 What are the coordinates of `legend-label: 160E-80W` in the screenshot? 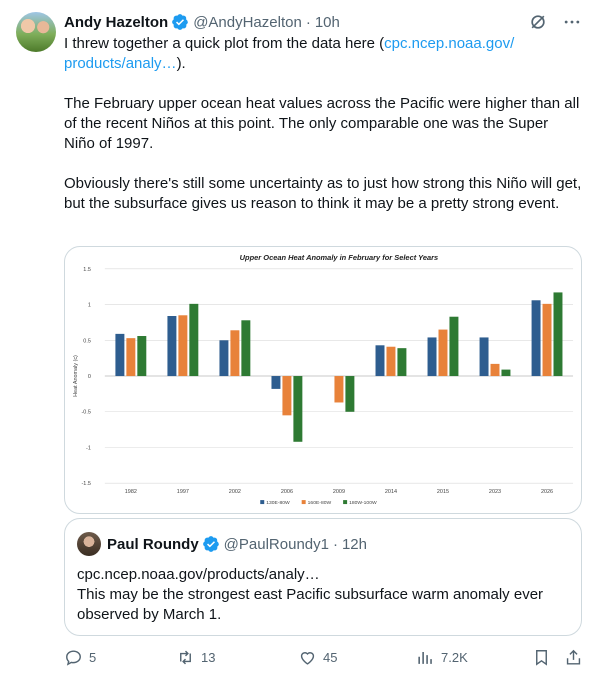 It's located at (320, 503).